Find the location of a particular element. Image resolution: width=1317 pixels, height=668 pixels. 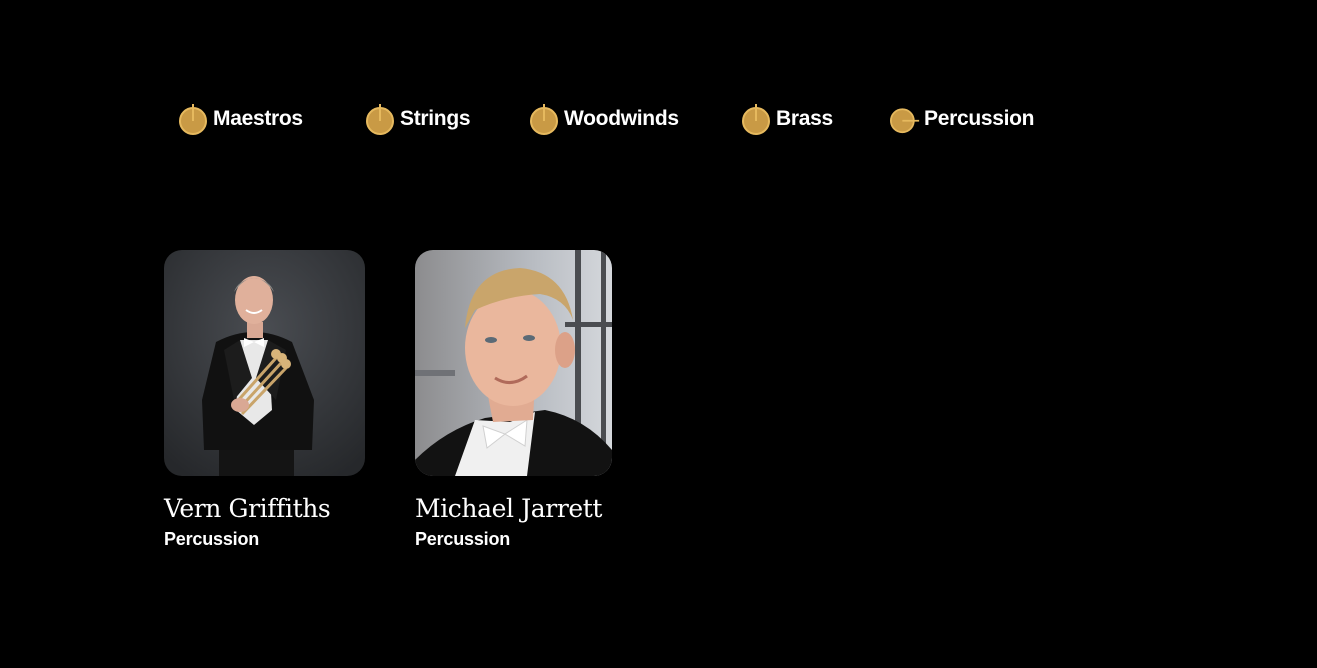

filter-percussion: Percussion is located at coordinates (970, 119).